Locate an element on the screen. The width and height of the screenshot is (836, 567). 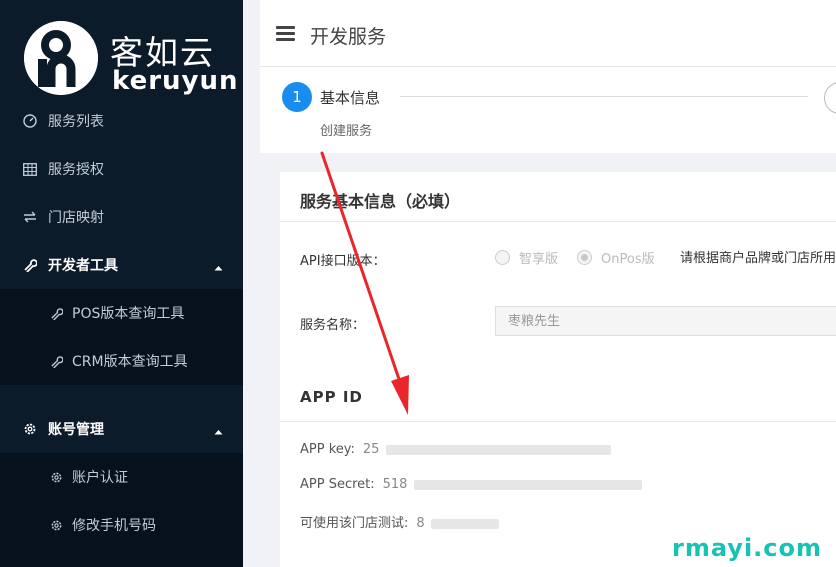
grid-icon is located at coordinates (30, 169).